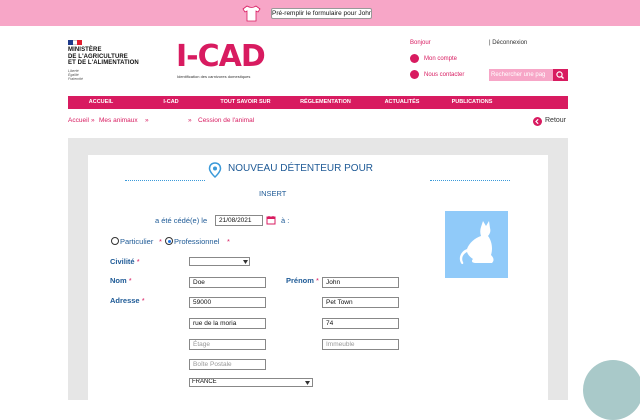  What do you see at coordinates (251, 382) in the screenshot?
I see `country-select: FRANCE` at bounding box center [251, 382].